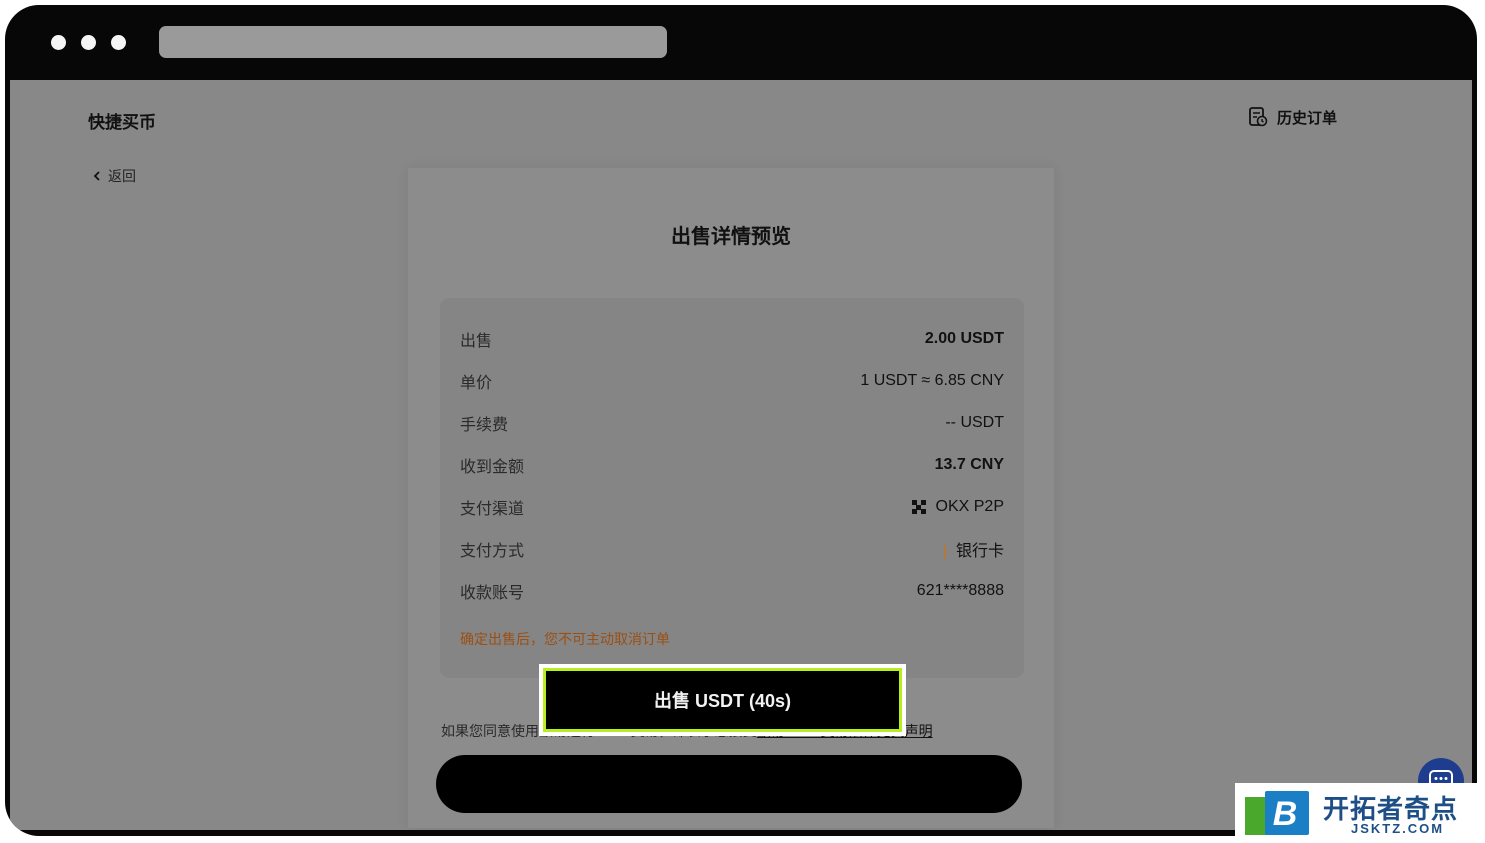 This screenshot has width=1485, height=843. Describe the element at coordinates (1307, 118) in the screenshot. I see `history-orders-label: 历史订单` at that location.